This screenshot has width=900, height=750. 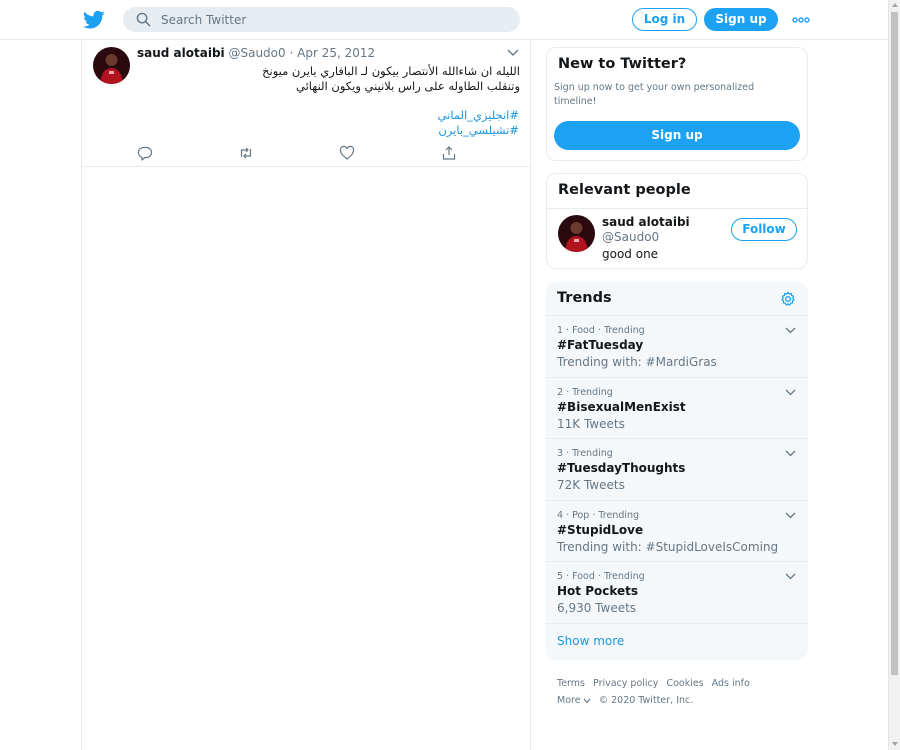 I want to click on trend-meta: 1 · Food · Trending, so click(x=601, y=330).